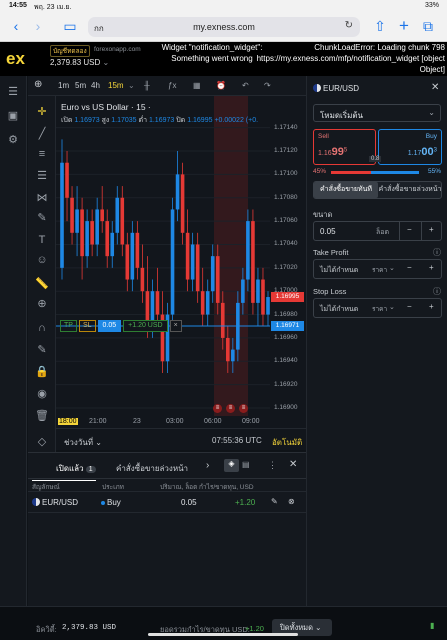 The height and width of the screenshot is (640, 447). Describe the element at coordinates (113, 487) in the screenshot. I see `column-header: ประเภท` at that location.